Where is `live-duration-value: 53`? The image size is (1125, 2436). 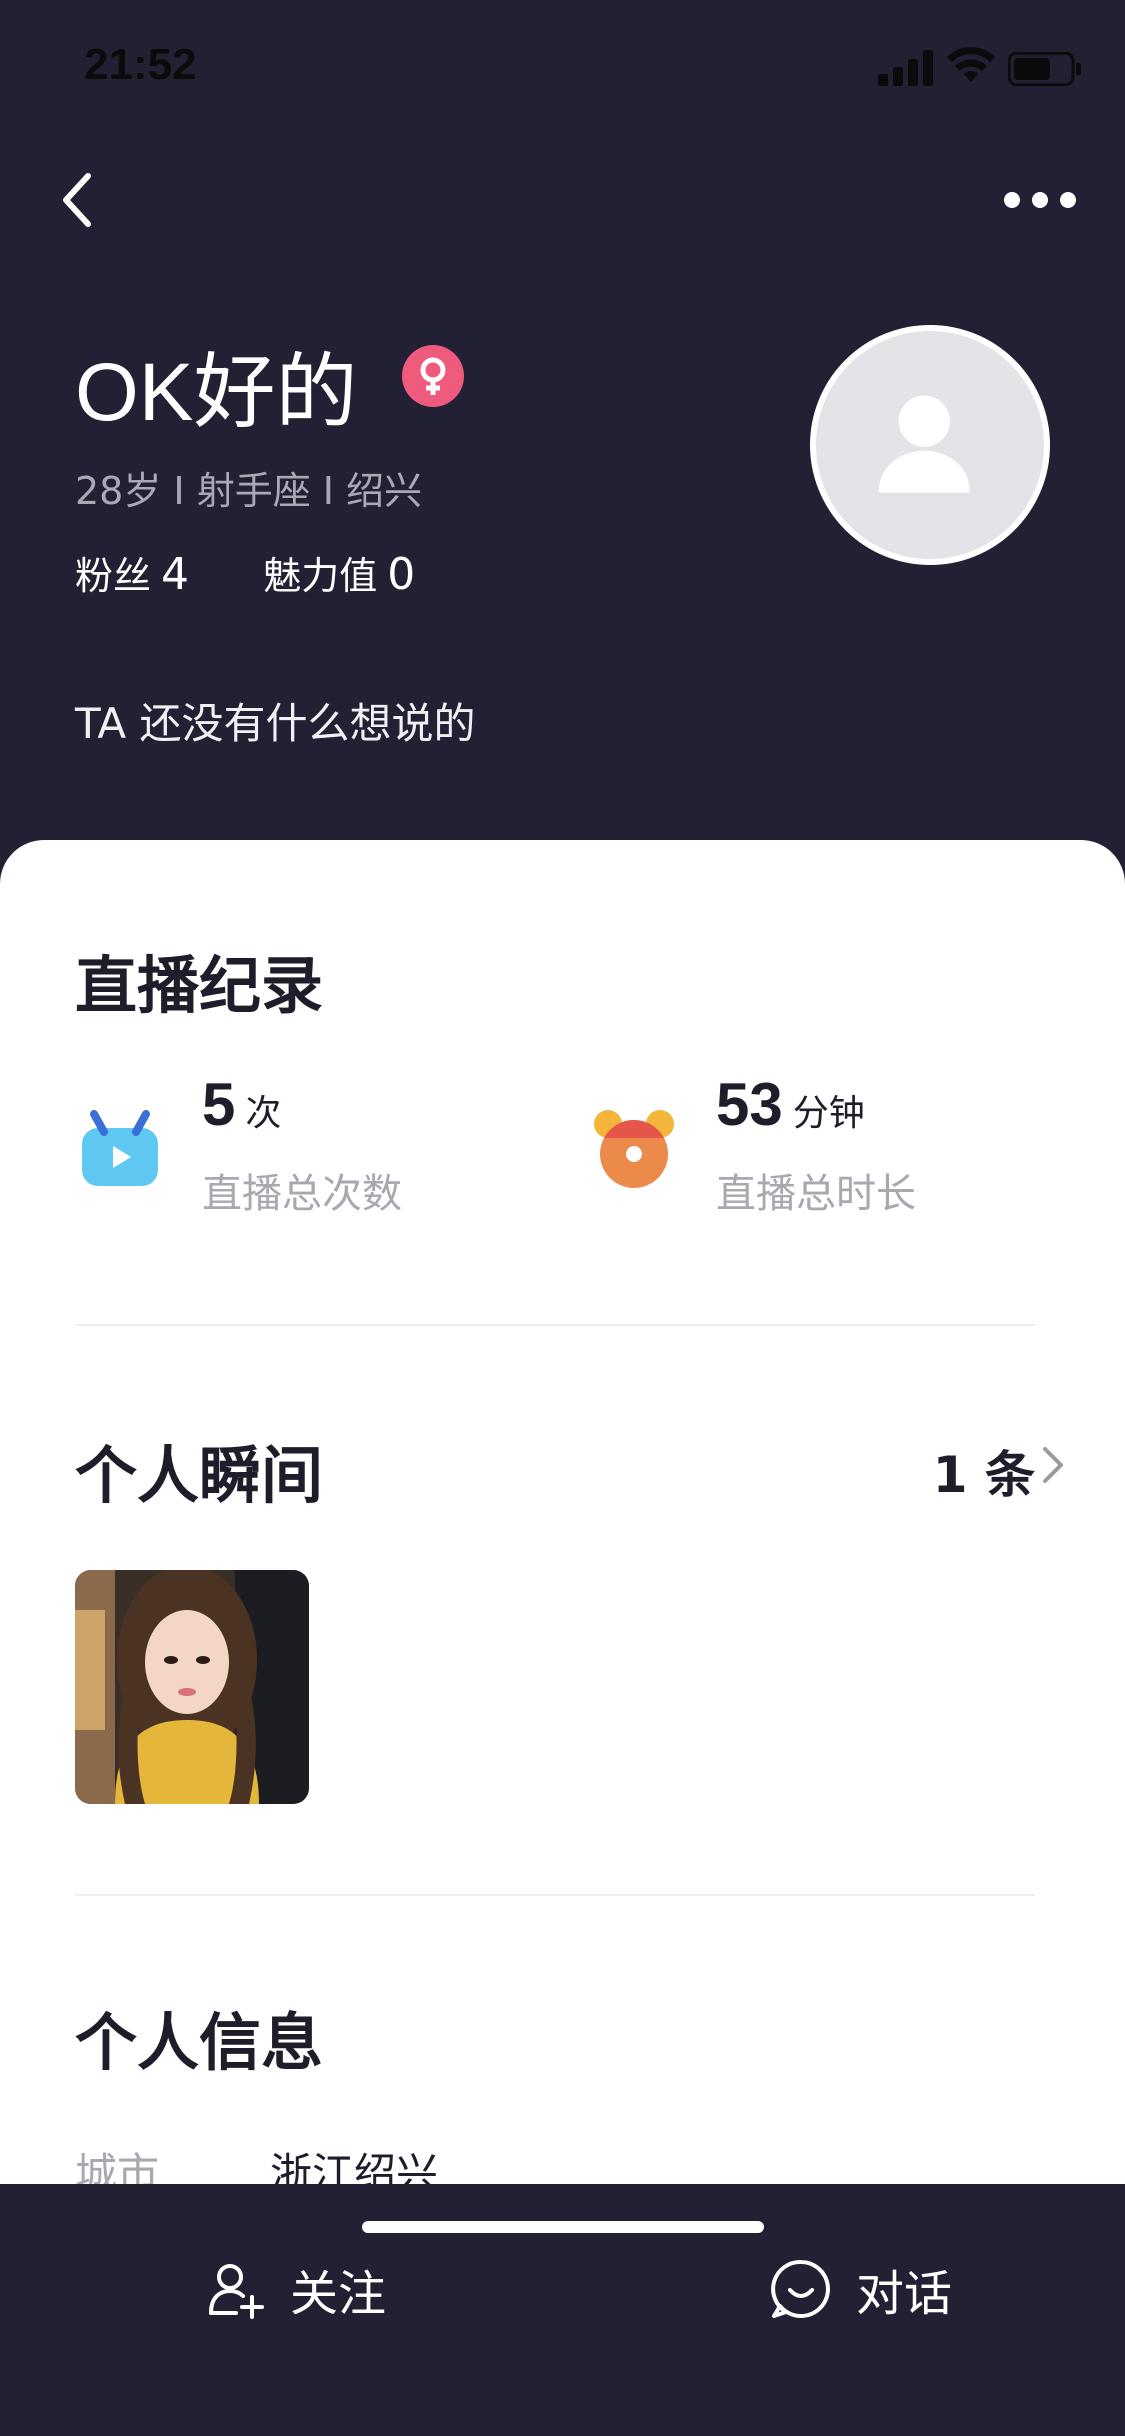
live-duration-value: 53 is located at coordinates (749, 1104).